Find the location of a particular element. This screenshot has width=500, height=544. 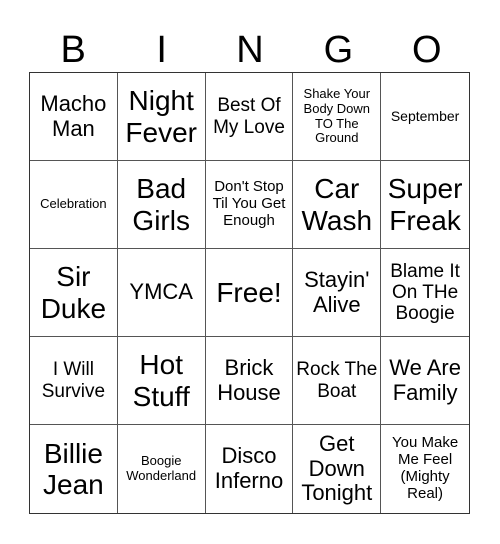

bingo-cell: Sir Duke is located at coordinates (74, 293).